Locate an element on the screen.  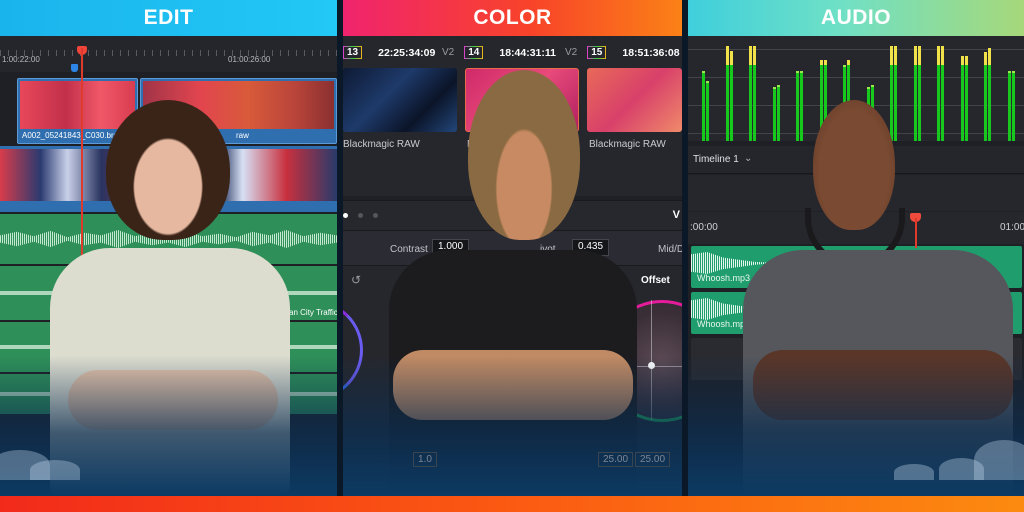
page-dot-active is located at coordinates (345, 215).